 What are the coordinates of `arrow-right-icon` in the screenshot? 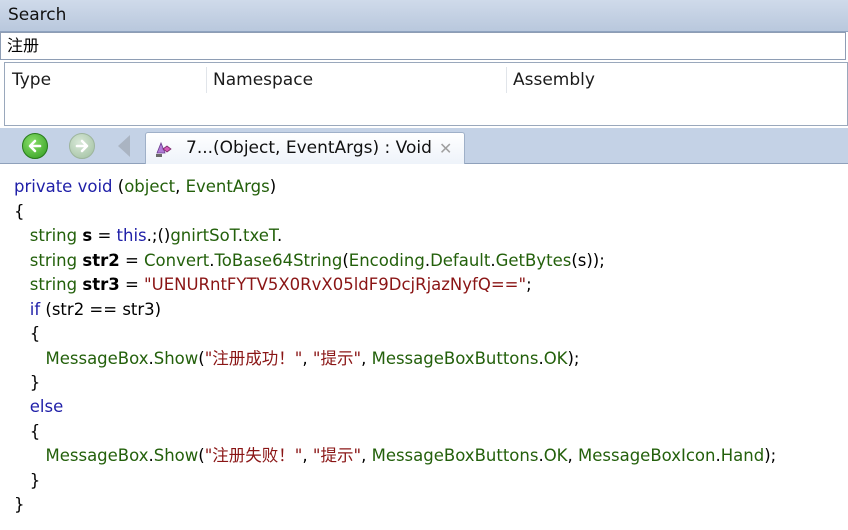 It's located at (82, 146).